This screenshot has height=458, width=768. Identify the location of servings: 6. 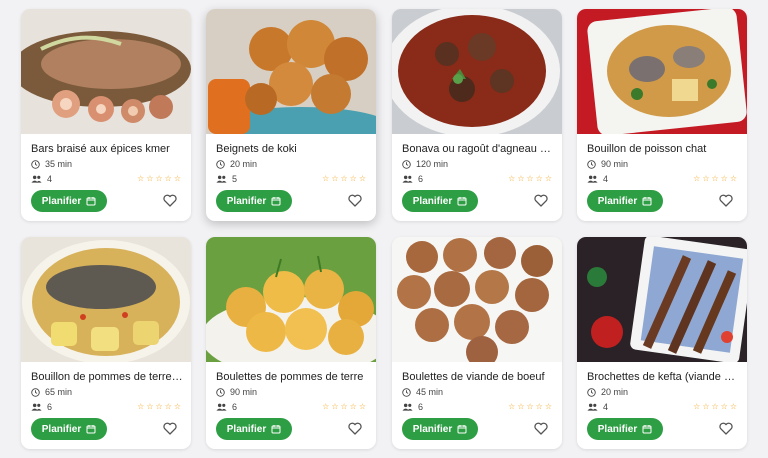
(50, 407).